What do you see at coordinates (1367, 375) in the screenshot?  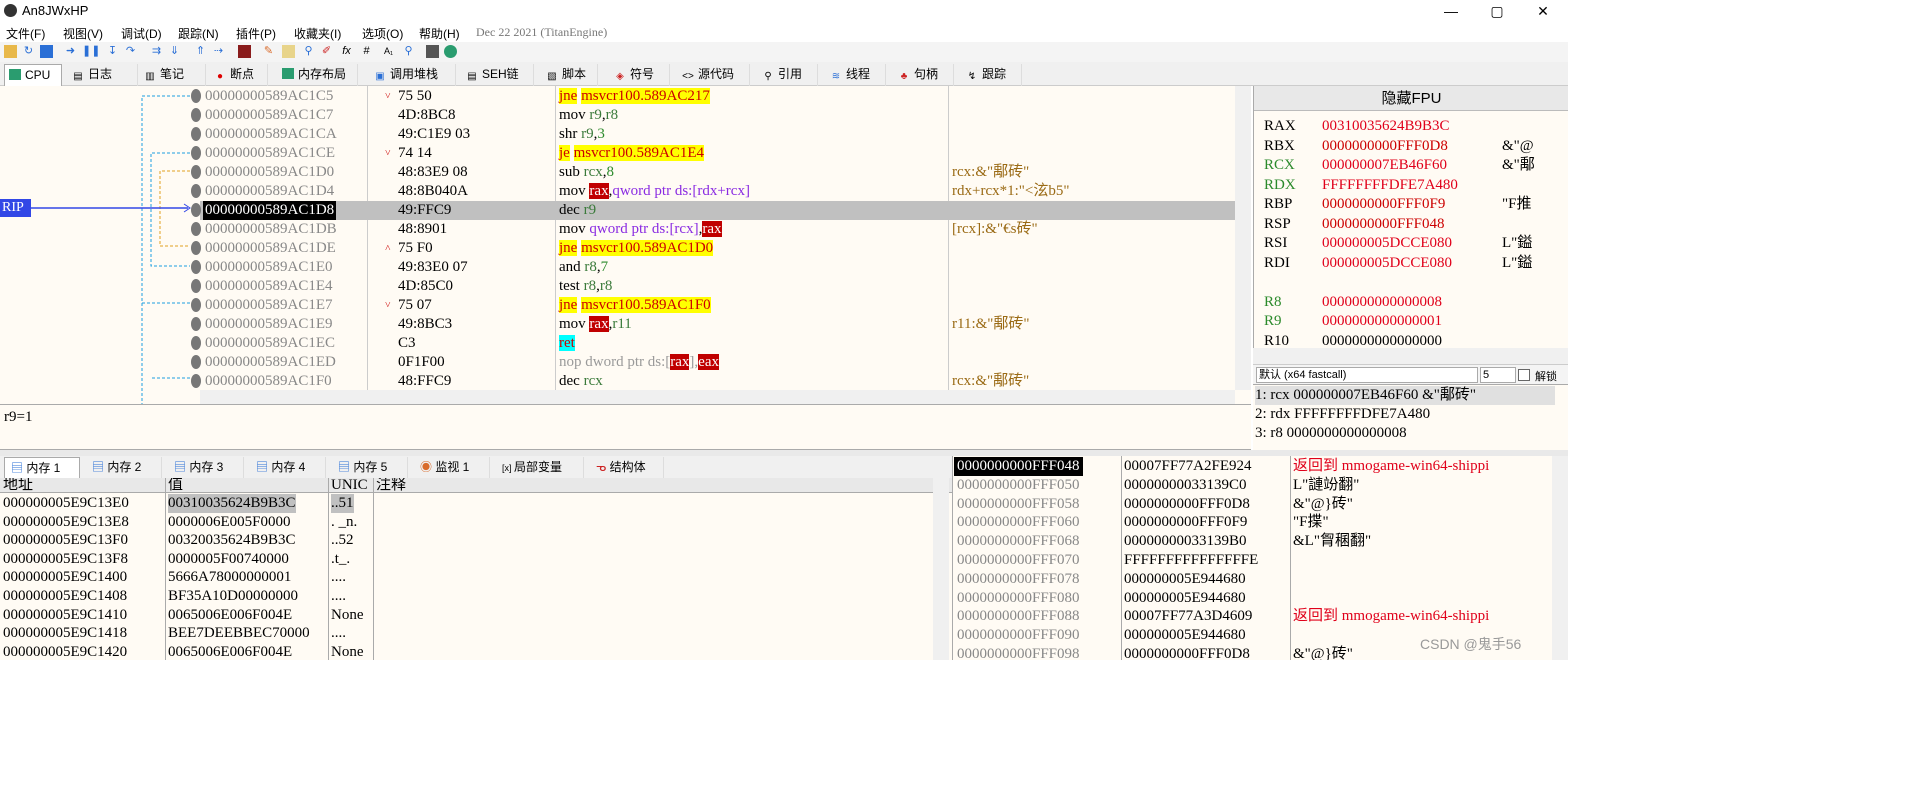 I see `calling-convention-select: 默认 (x64 fastcall)` at bounding box center [1367, 375].